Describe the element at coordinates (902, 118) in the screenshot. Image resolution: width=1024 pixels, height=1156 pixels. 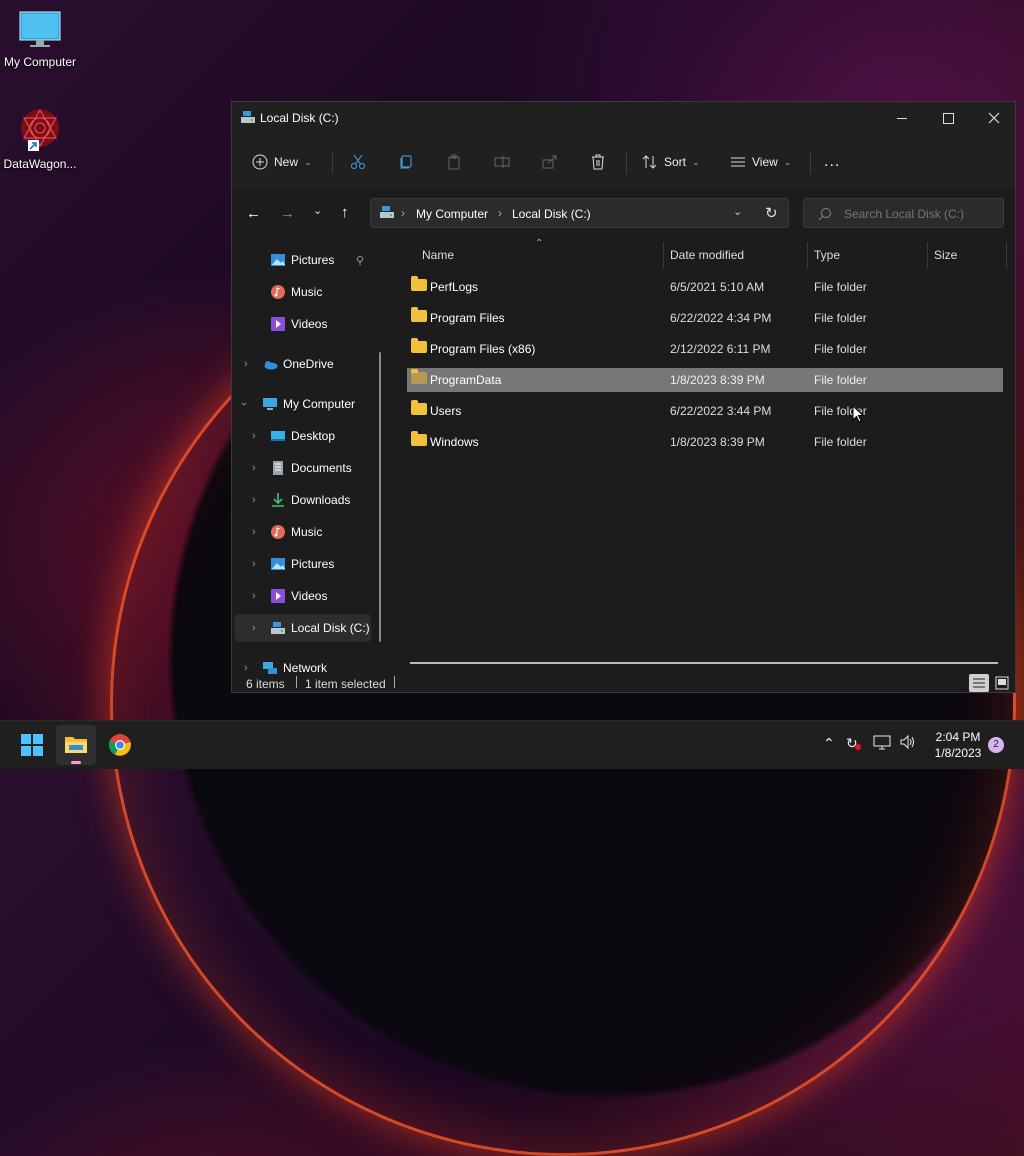
I see `minimize-button` at that location.